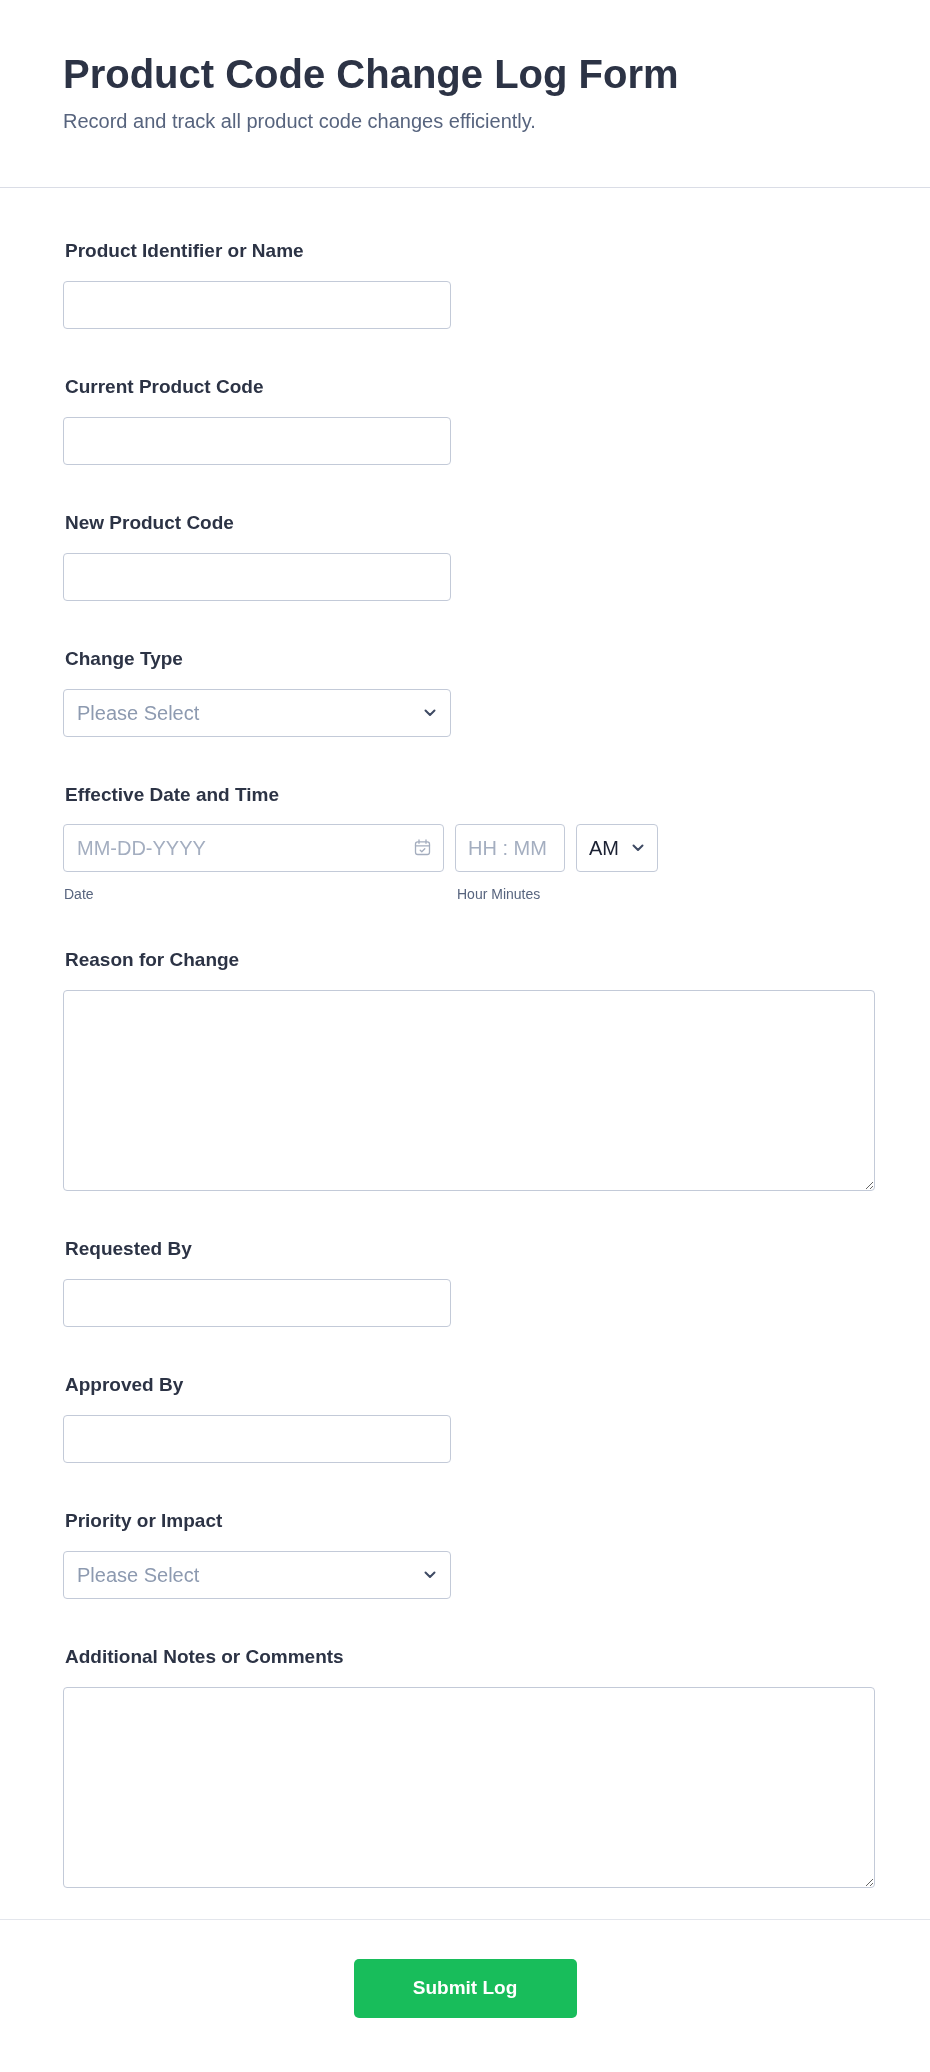 This screenshot has width=930, height=2072. Describe the element at coordinates (143, 1521) in the screenshot. I see `field-label: Priority or Impact` at that location.